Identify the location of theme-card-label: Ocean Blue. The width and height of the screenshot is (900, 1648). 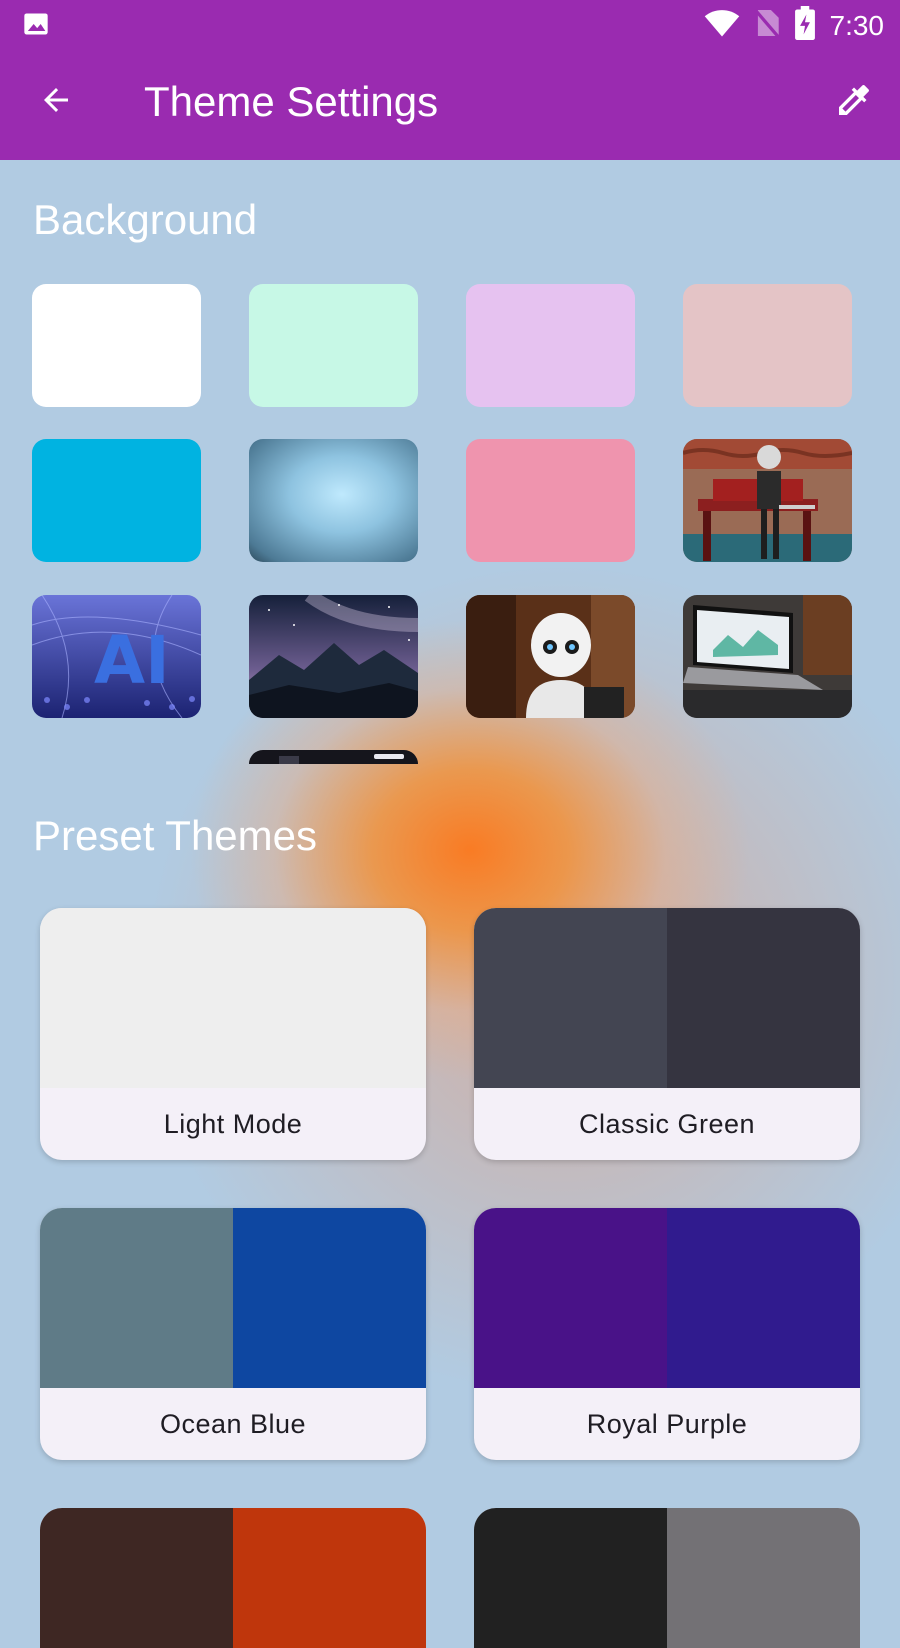
(233, 1423).